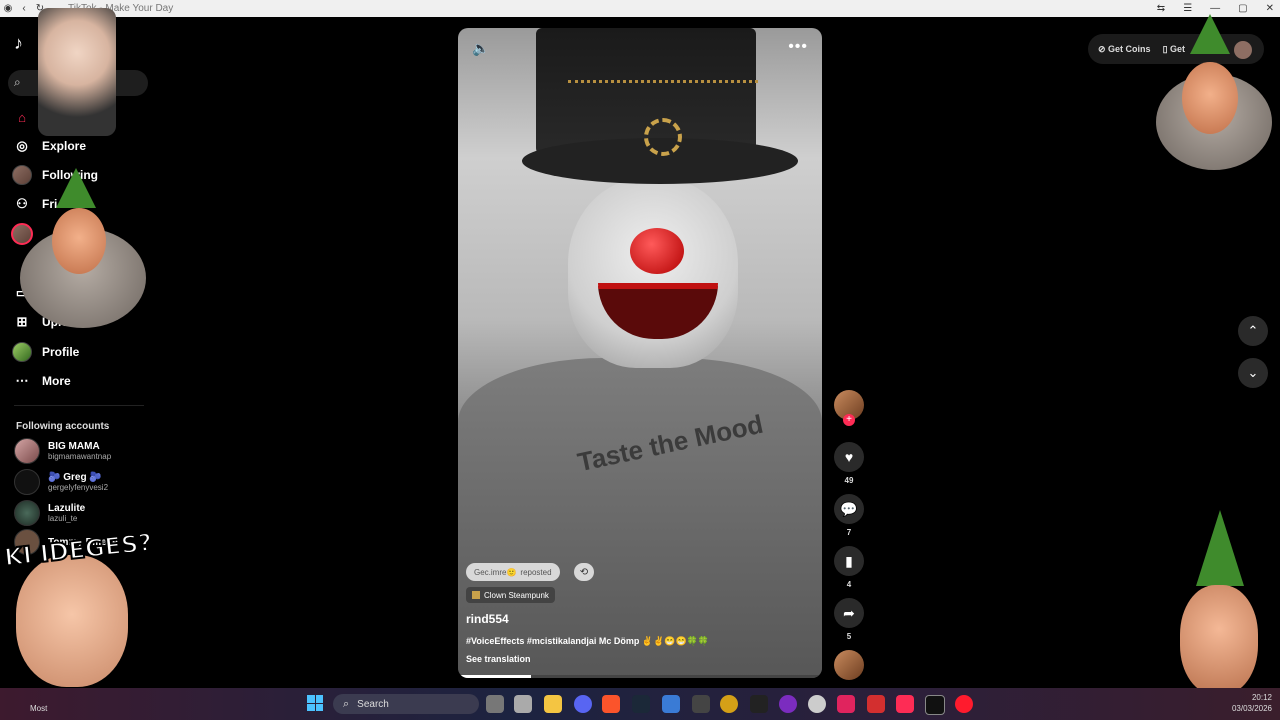 The height and width of the screenshot is (720, 1280). I want to click on effect-tag: Clown Steampunk, so click(510, 595).